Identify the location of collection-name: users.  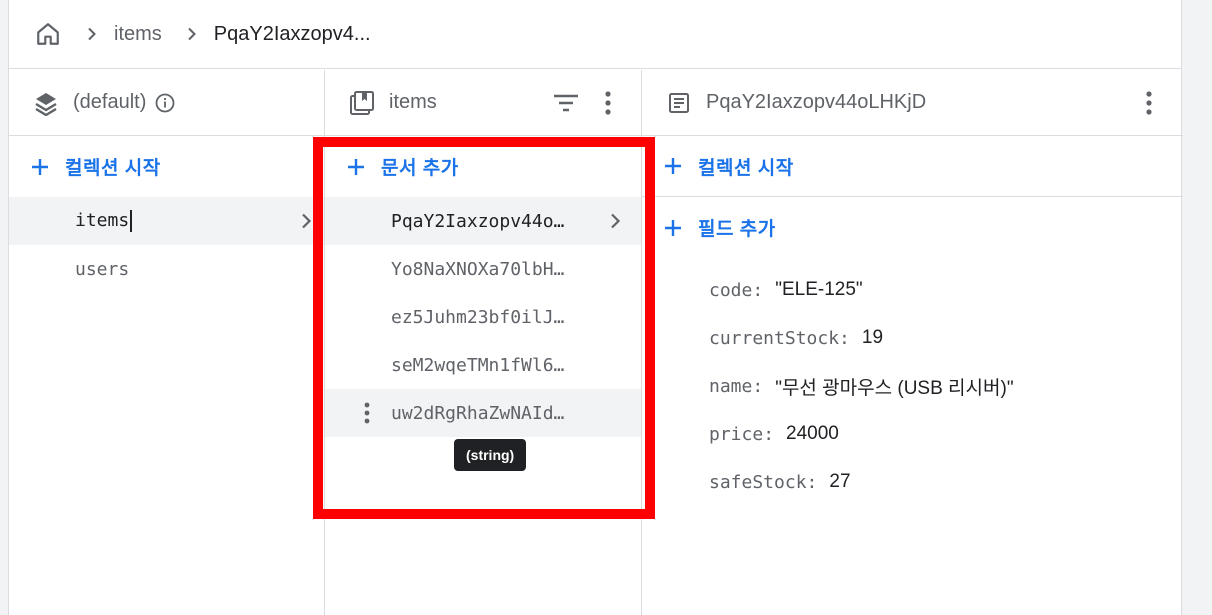
(102, 269).